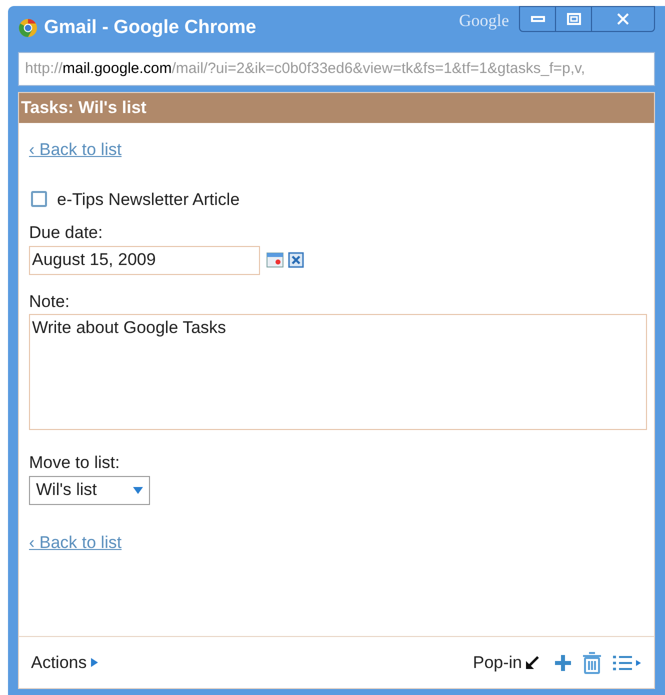 This screenshot has height=695, width=665. Describe the element at coordinates (506, 663) in the screenshot. I see `pop-in-button: Pop-in` at that location.